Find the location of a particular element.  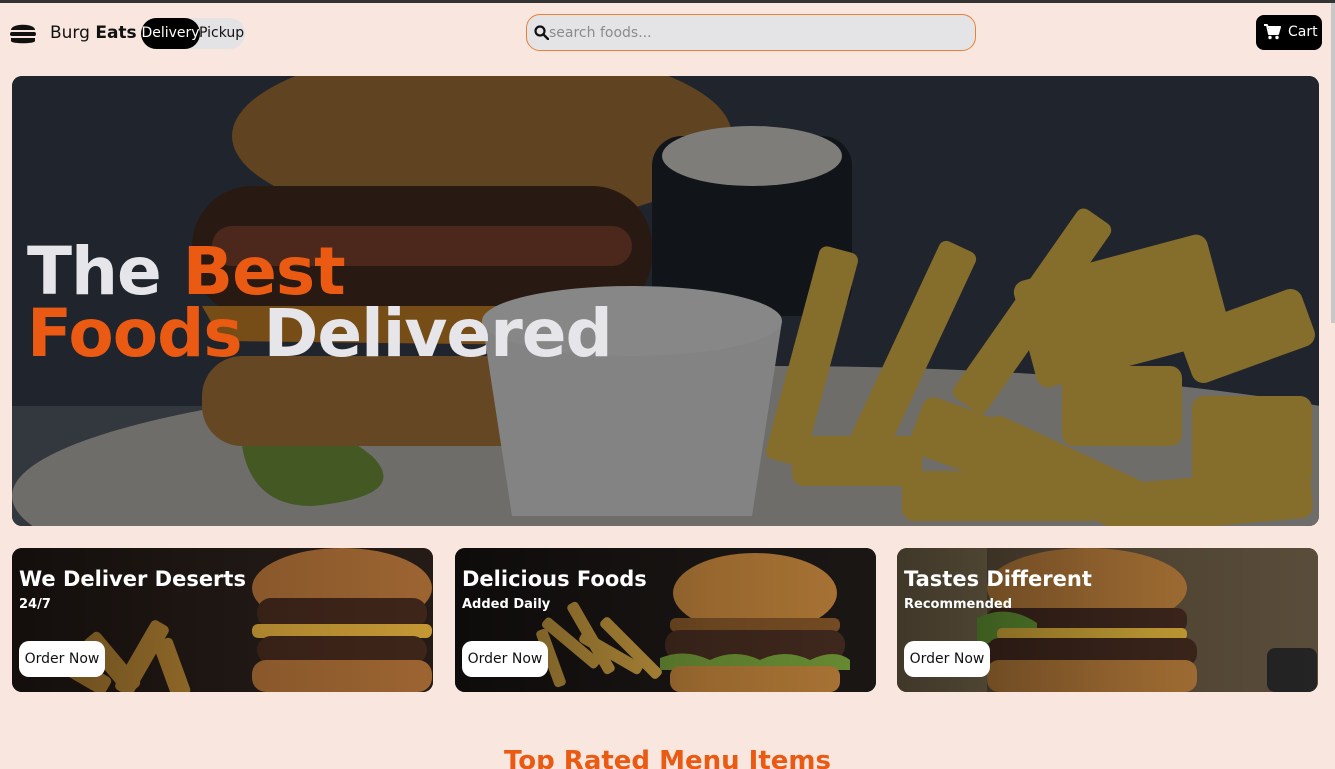

card-subtitle: Added Daily is located at coordinates (506, 604).